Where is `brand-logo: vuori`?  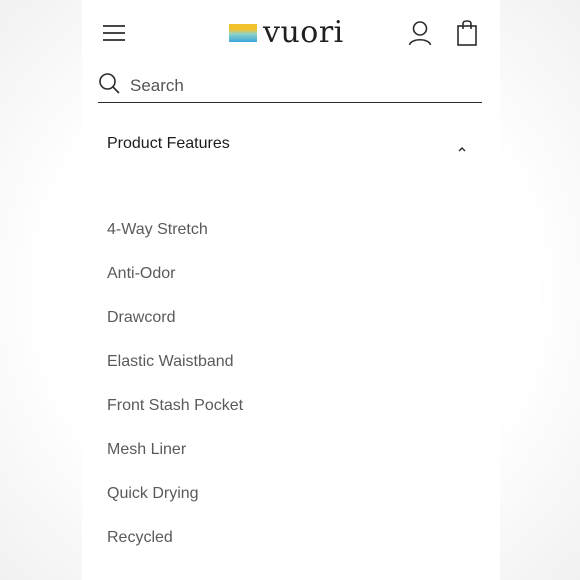 brand-logo: vuori is located at coordinates (286, 33).